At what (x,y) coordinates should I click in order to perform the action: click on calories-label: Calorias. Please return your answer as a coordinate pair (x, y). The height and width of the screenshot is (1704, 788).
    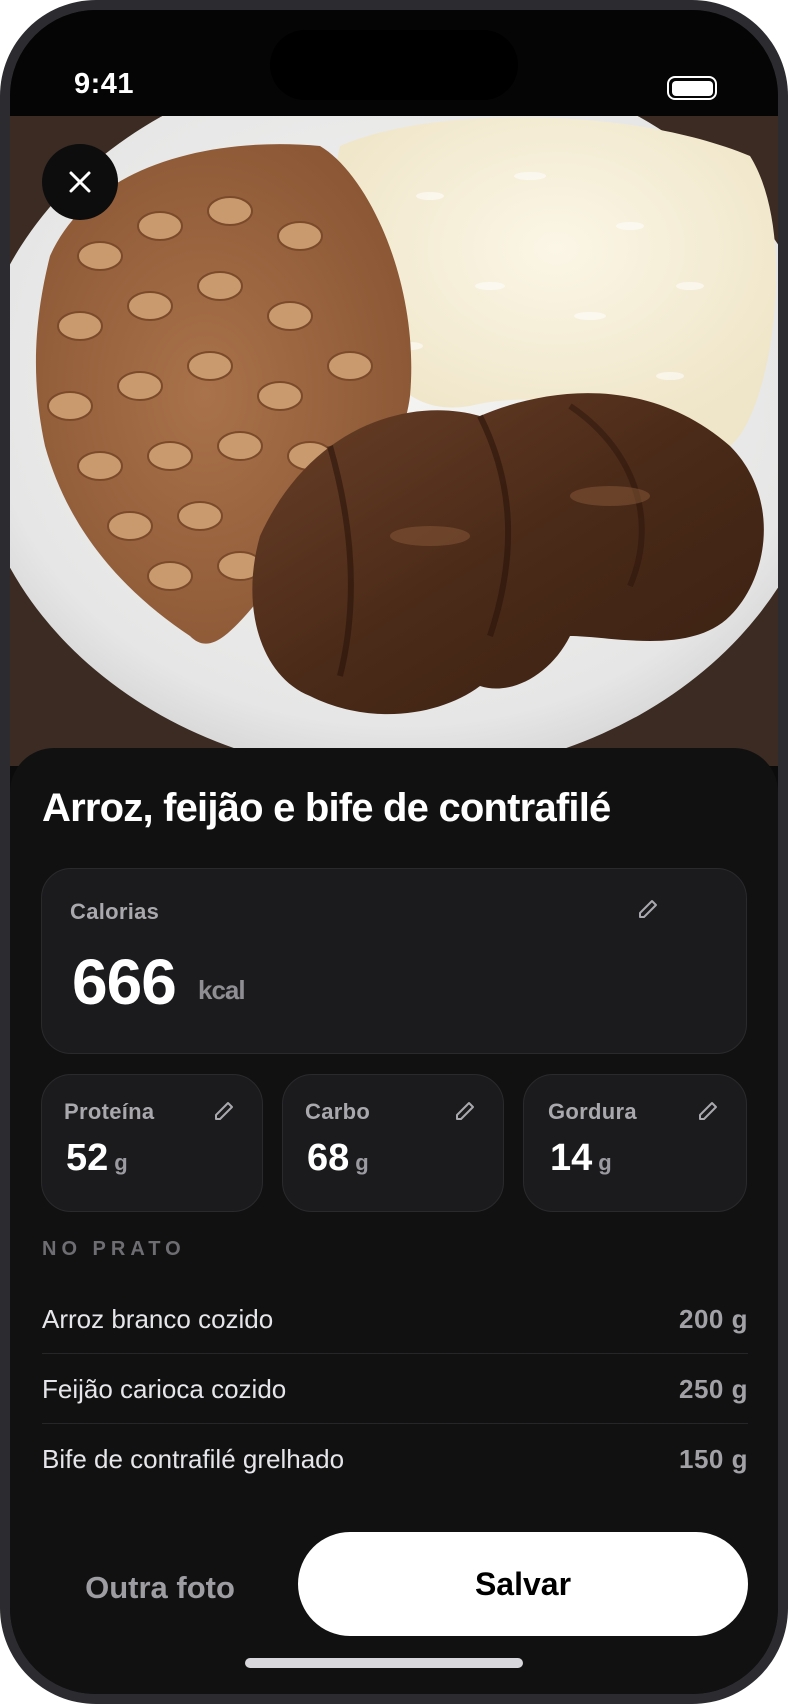
    Looking at the image, I should click on (115, 911).